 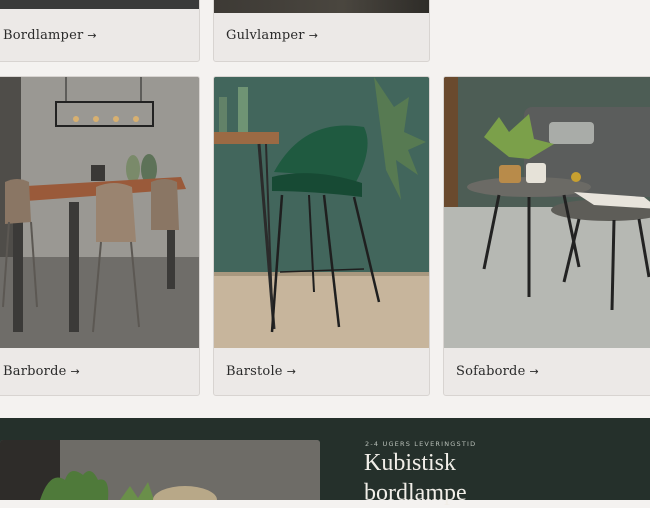 I want to click on promo-headline-line1: Kubistisk, so click(x=410, y=463).